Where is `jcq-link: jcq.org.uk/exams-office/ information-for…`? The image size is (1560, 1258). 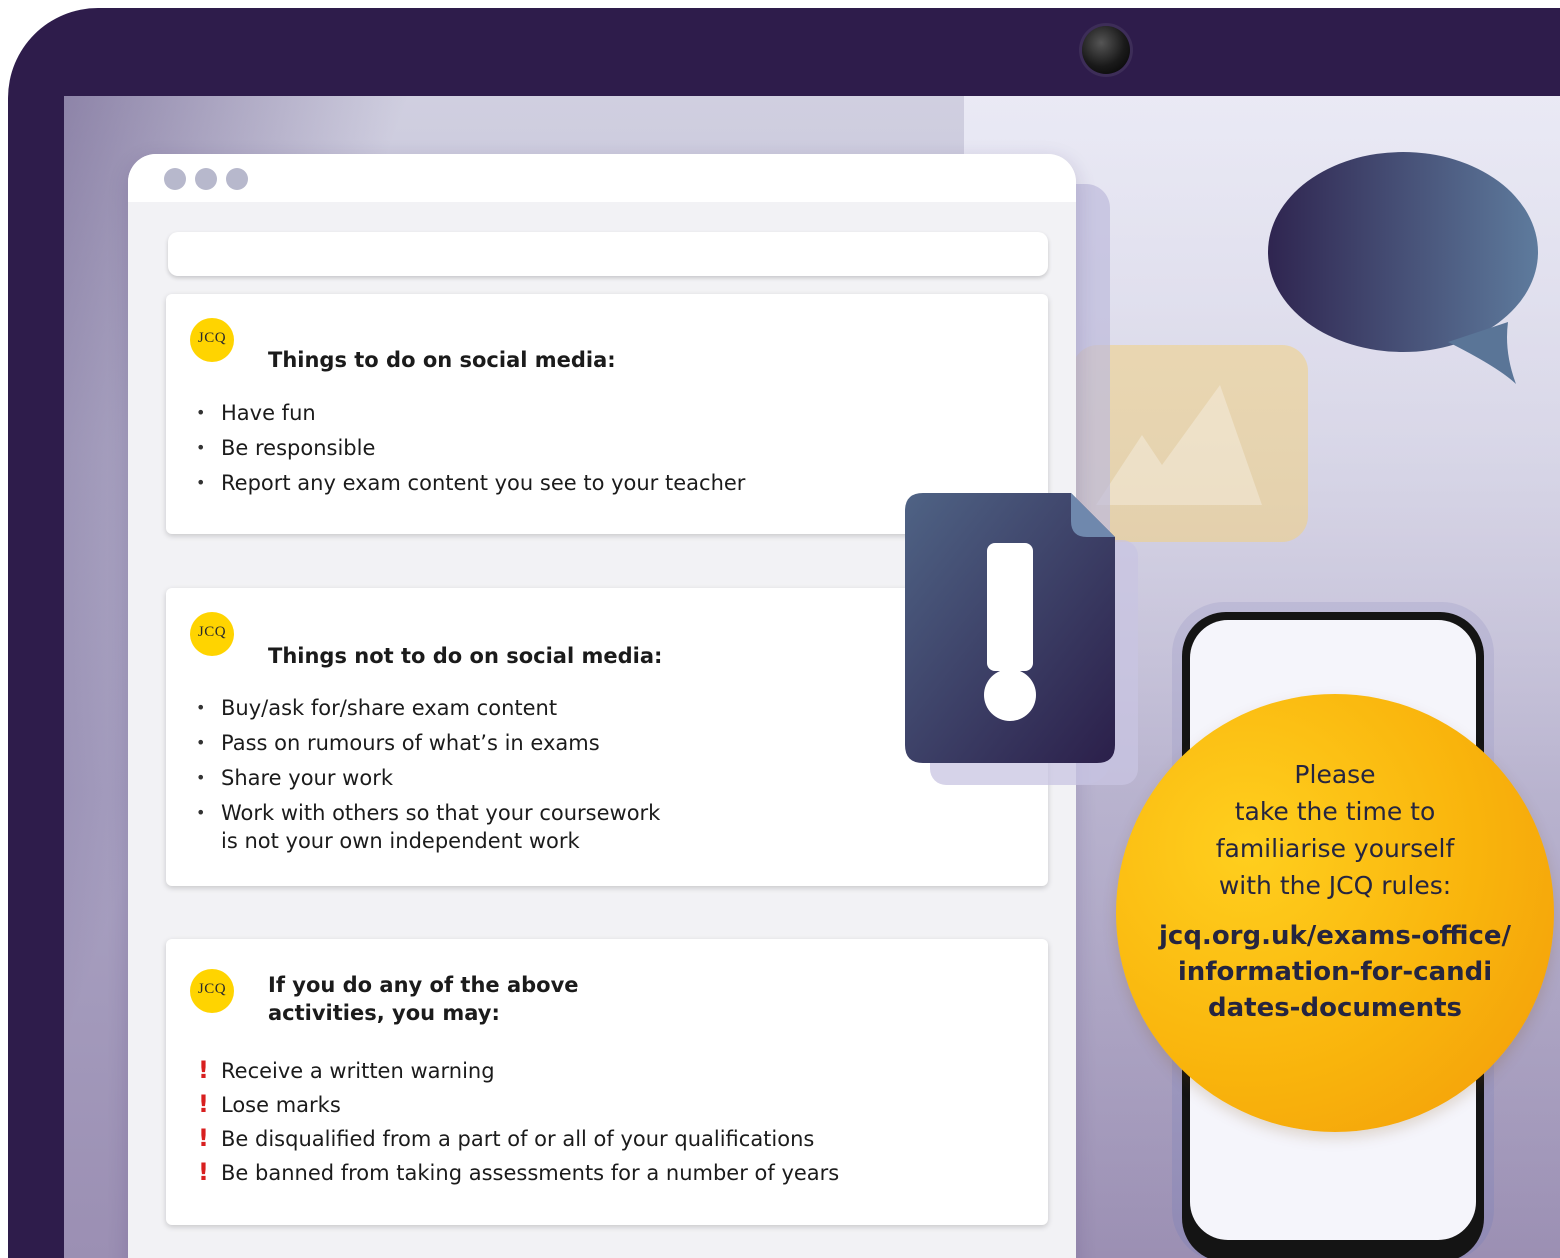 jcq-link: jcq.org.uk/exams-office/ information-for… is located at coordinates (1335, 972).